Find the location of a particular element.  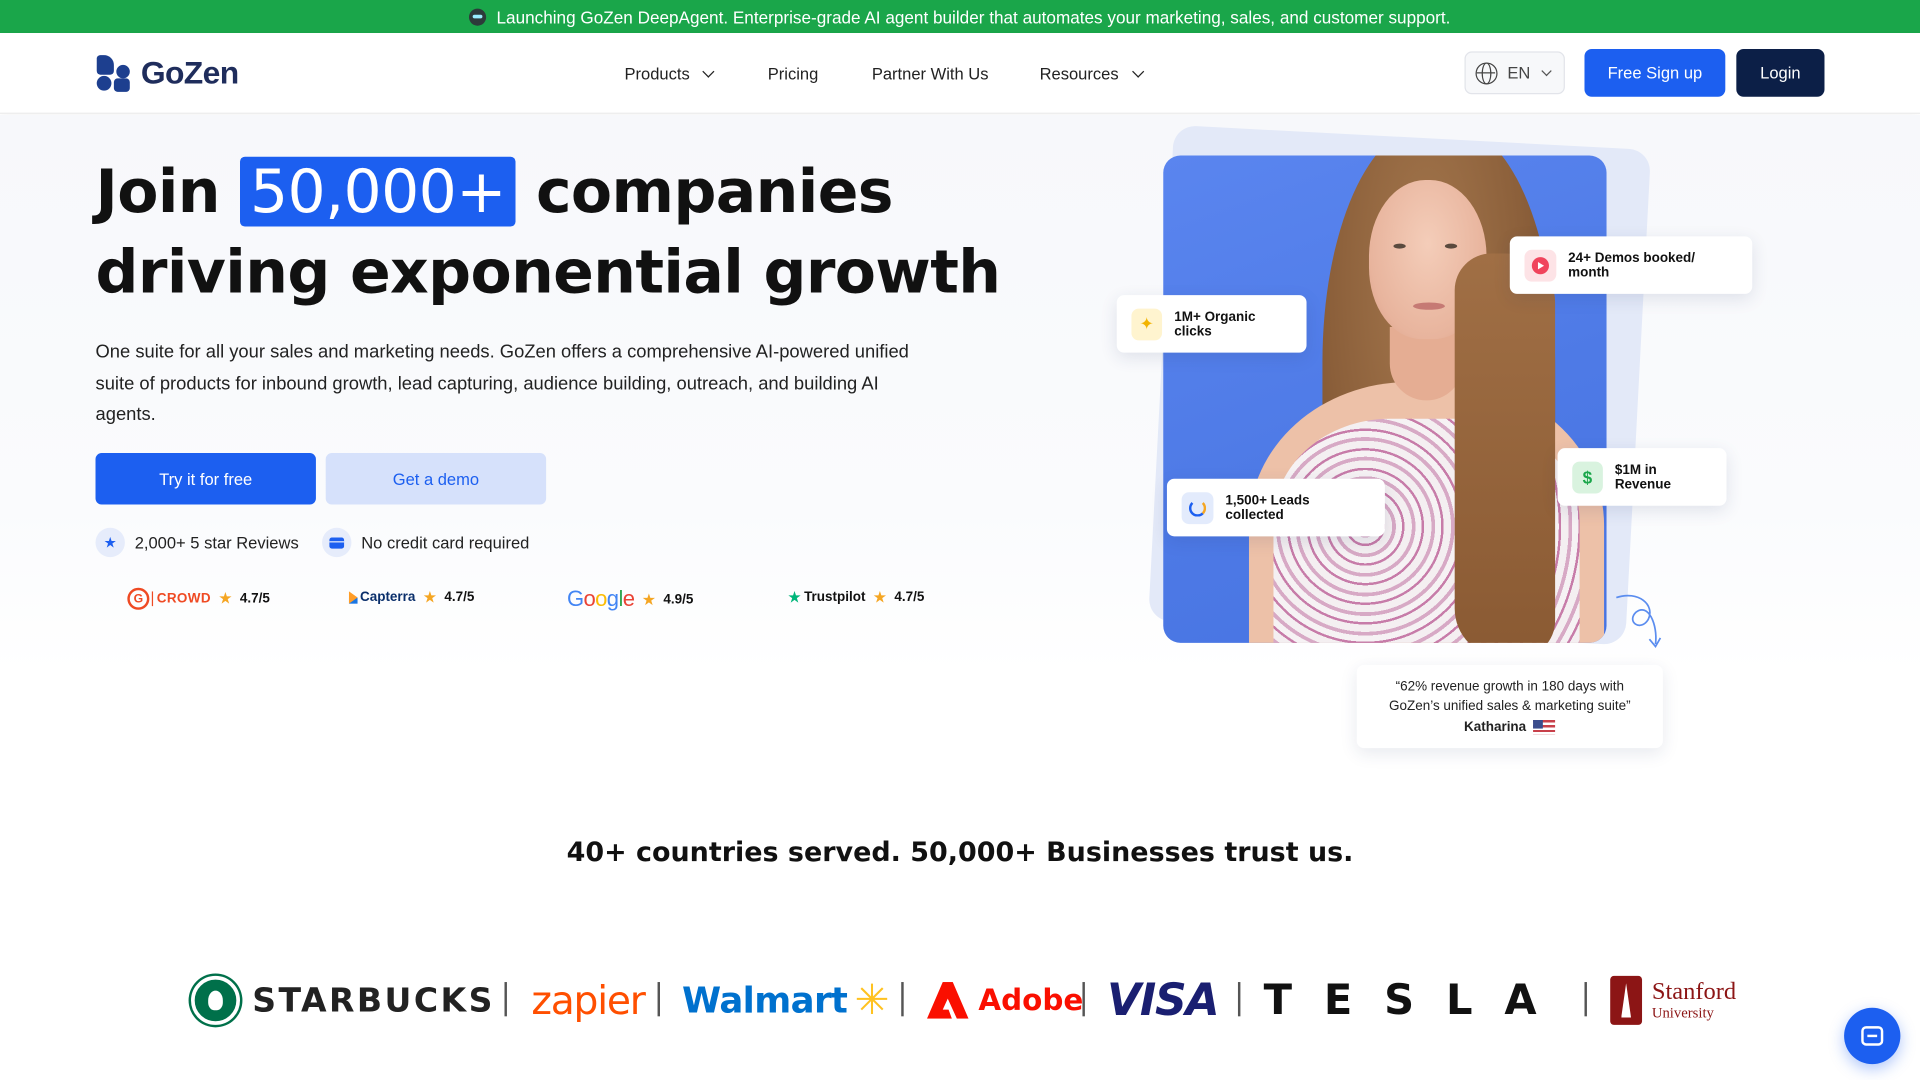

brand-name: Stanford is located at coordinates (1694, 992).